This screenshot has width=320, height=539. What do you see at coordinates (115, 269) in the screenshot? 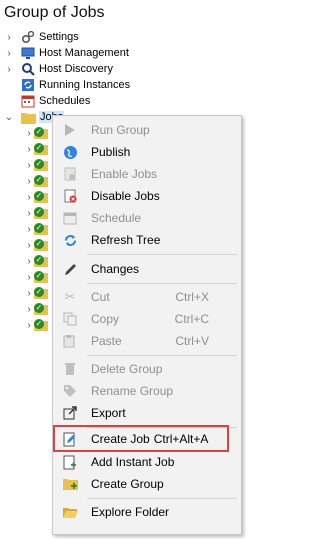
I see `menu-item-label: Changes` at bounding box center [115, 269].